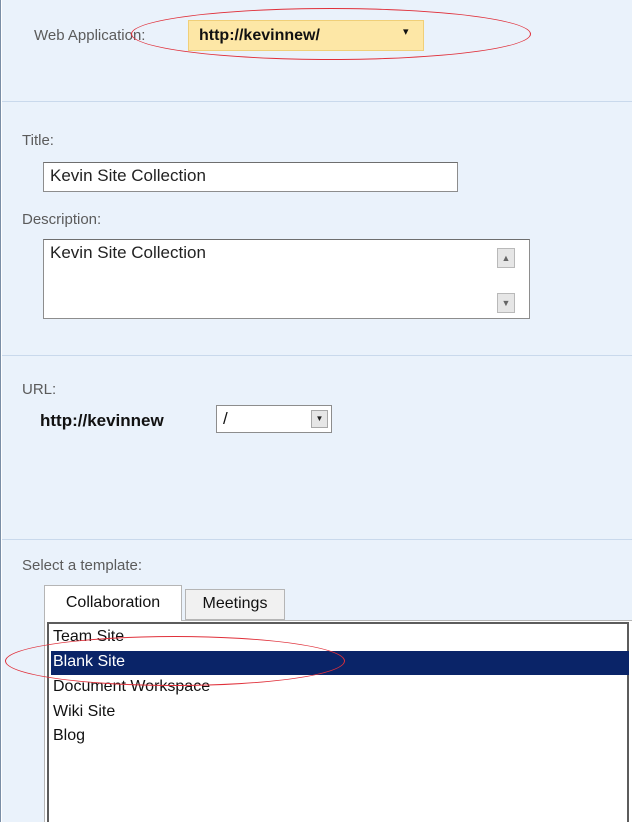  What do you see at coordinates (128, 252) in the screenshot?
I see `description-value: Kevin Site Collection` at bounding box center [128, 252].